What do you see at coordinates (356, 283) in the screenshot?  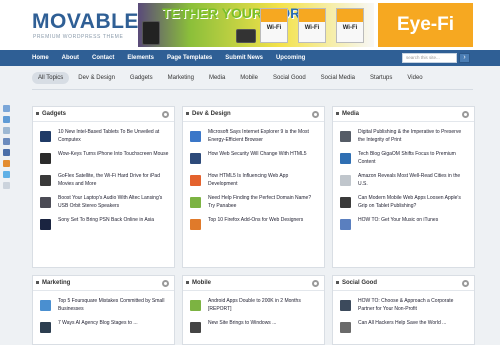 I see `panel-title: Social Good` at bounding box center [356, 283].